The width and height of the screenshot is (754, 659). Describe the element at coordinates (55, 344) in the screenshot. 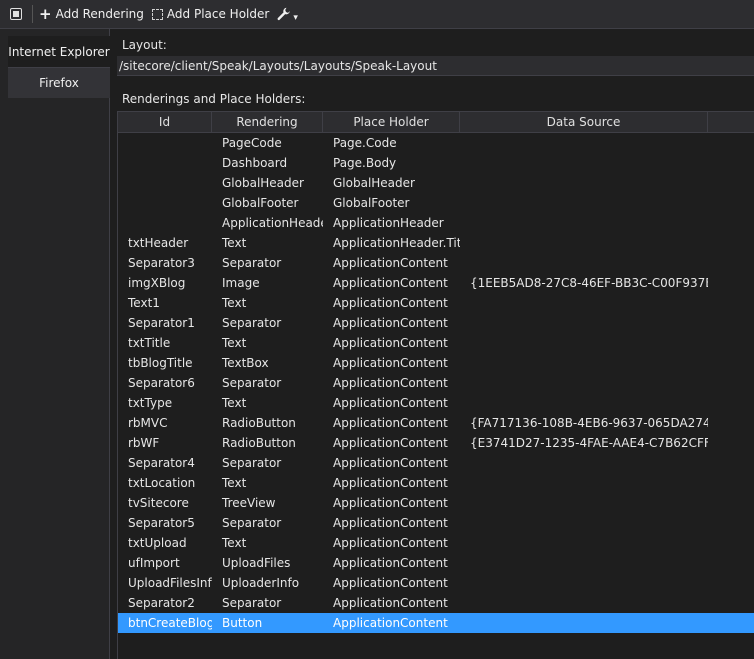

I see `browser-tabs: Internet Explorer Firefox` at that location.